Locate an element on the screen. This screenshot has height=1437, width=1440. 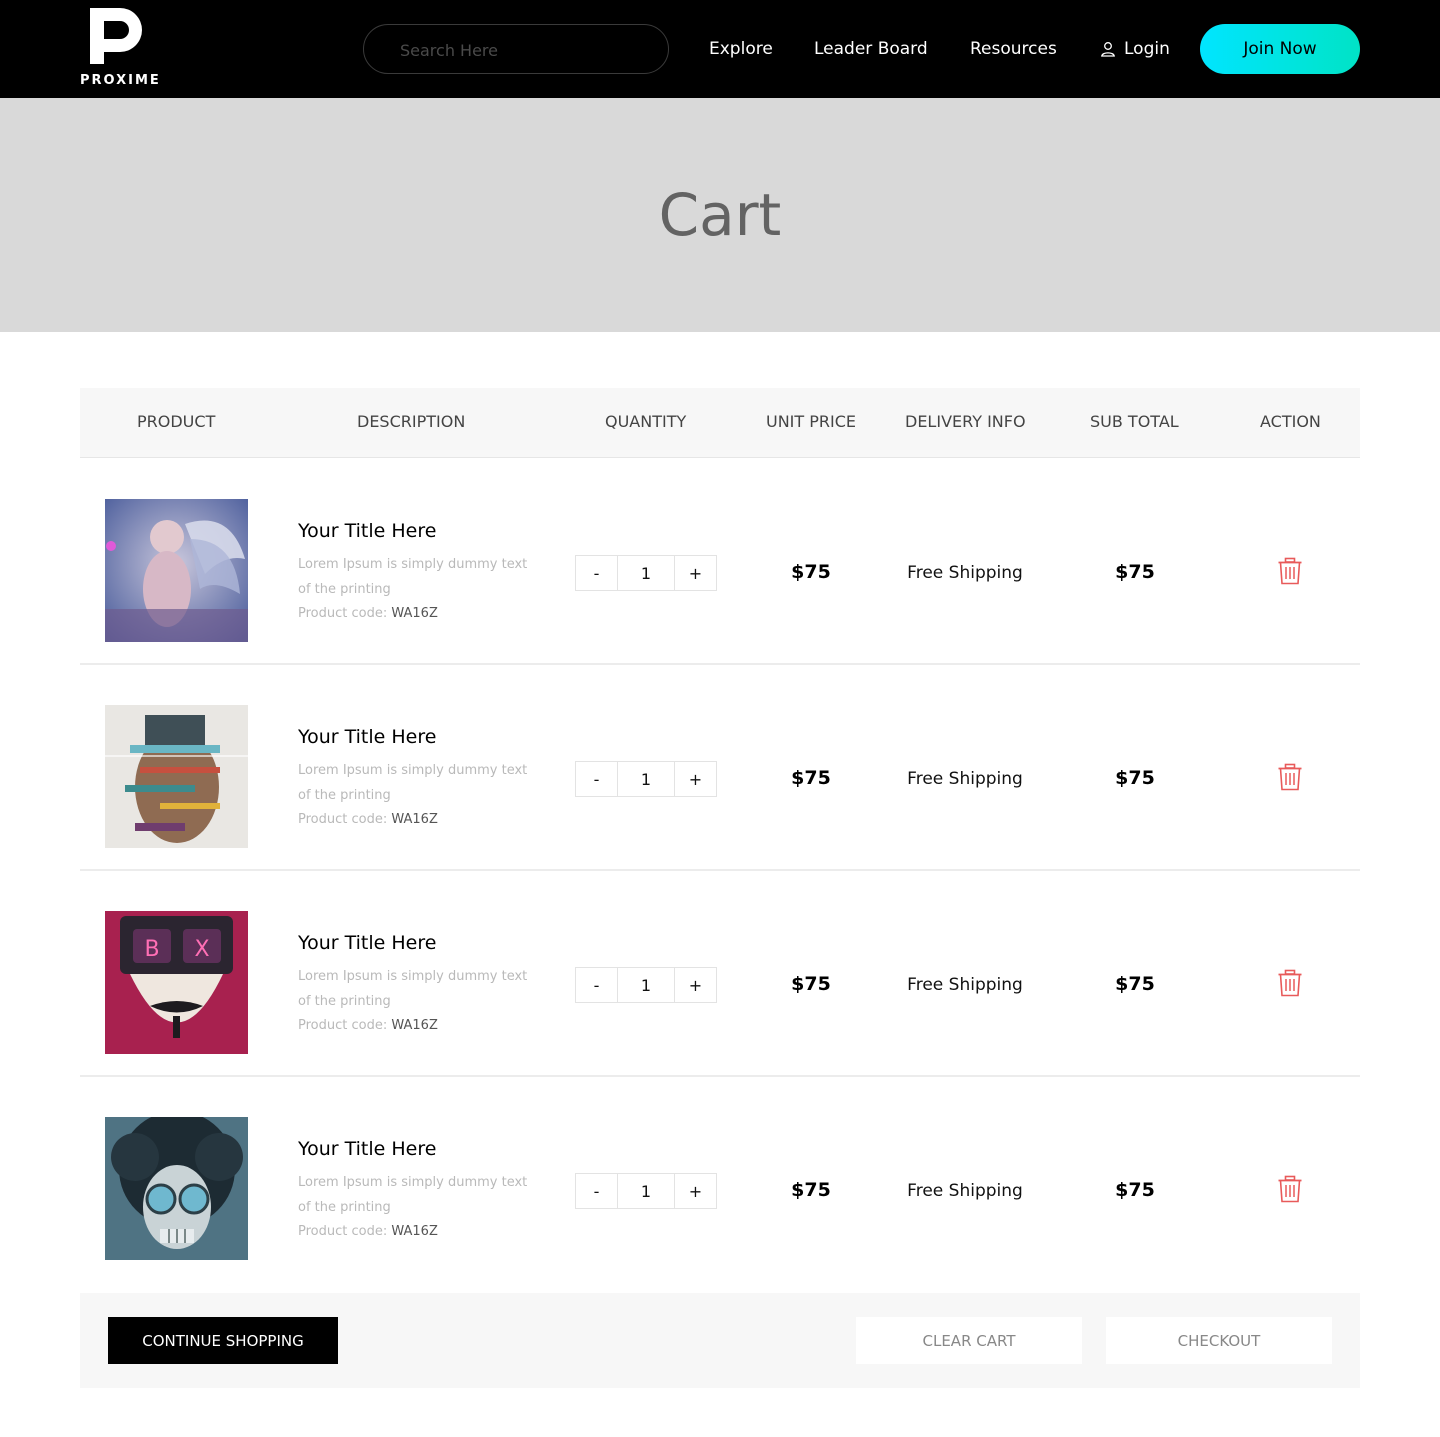
product-image: B X is located at coordinates (176, 982).